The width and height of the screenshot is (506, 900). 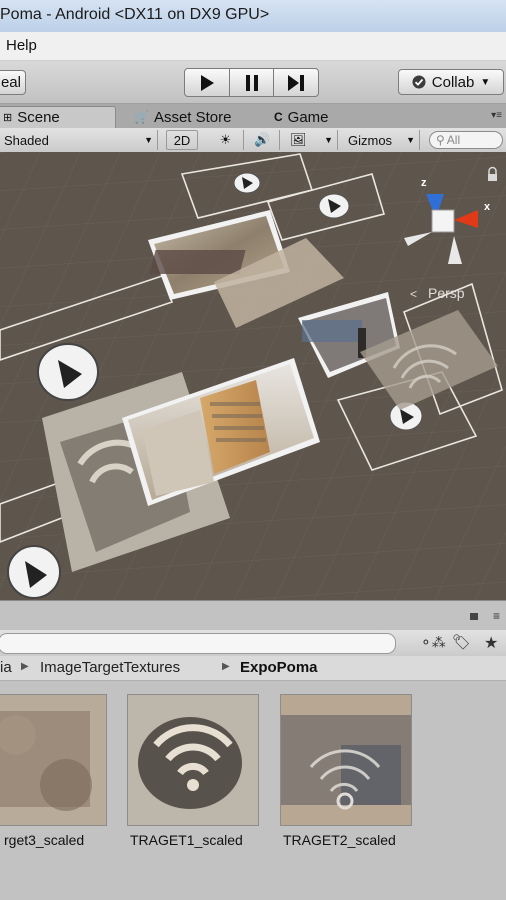 What do you see at coordinates (446, 293) in the screenshot?
I see `view-mode-label: Persp` at bounding box center [446, 293].